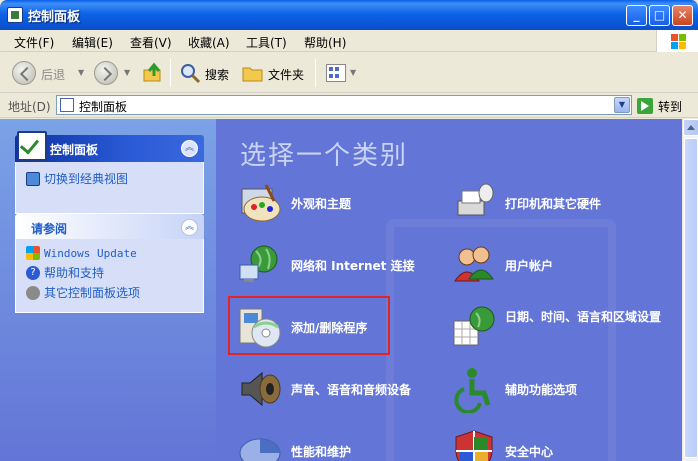  What do you see at coordinates (90, 253) in the screenshot?
I see `link-label: Windows Update` at bounding box center [90, 253].